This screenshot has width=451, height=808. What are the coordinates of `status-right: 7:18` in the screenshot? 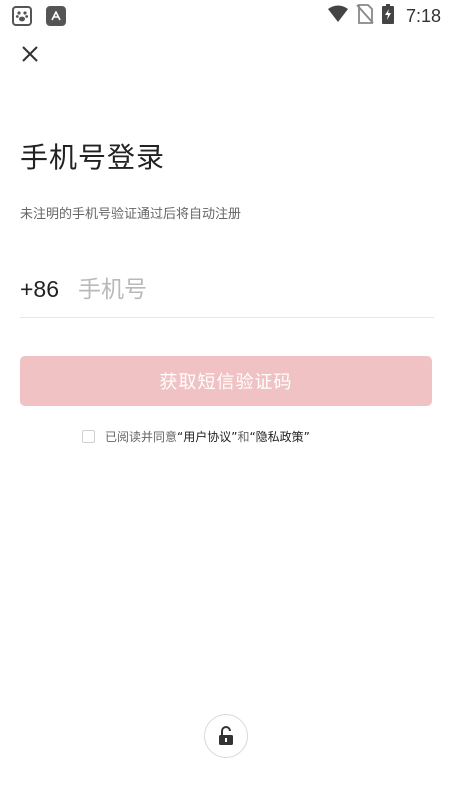 It's located at (384, 16).